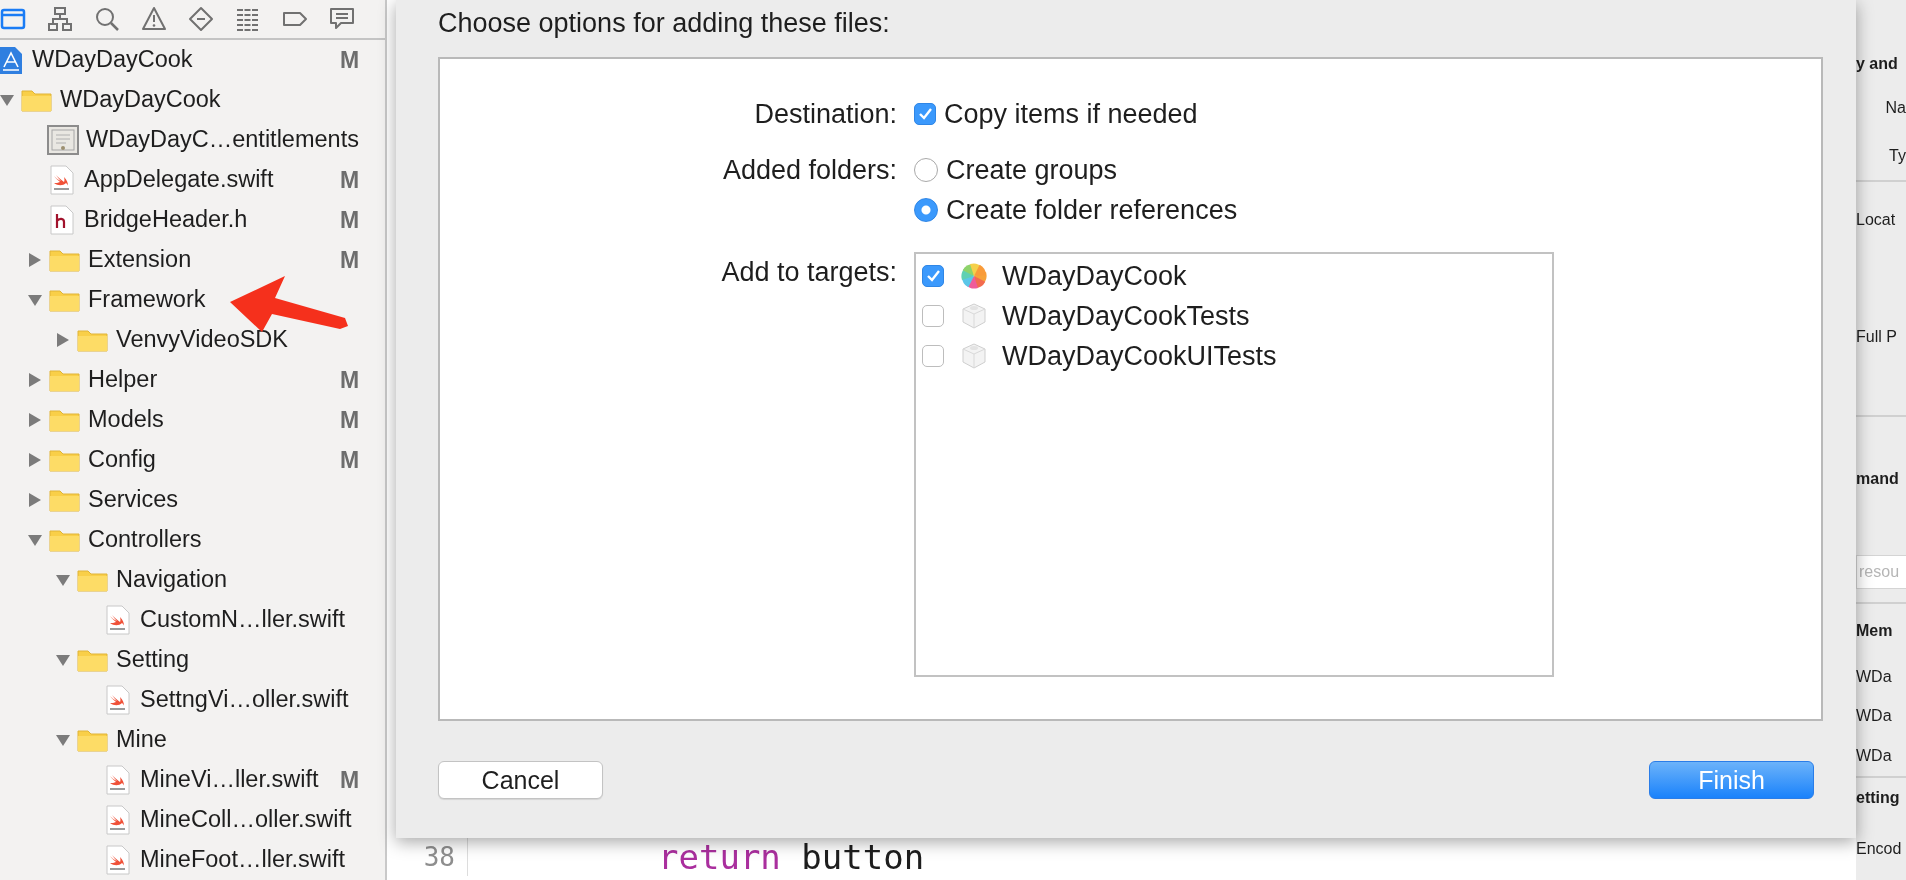 Image resolution: width=1906 pixels, height=880 pixels. I want to click on file-name: CustomN…ller.swift, so click(242, 620).